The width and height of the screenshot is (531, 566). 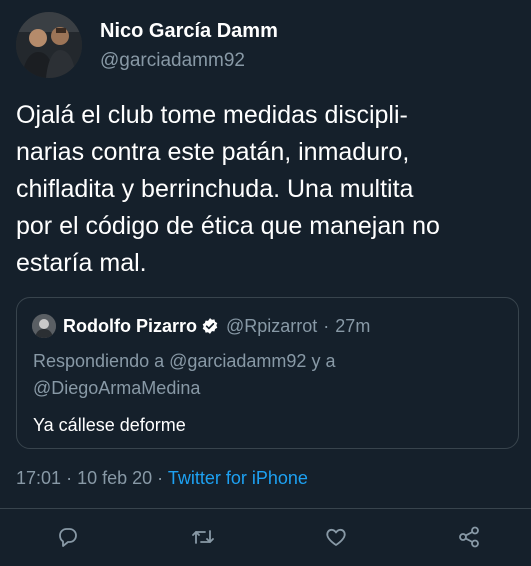 I want to click on author-handle: @garciadamm92, so click(x=189, y=61).